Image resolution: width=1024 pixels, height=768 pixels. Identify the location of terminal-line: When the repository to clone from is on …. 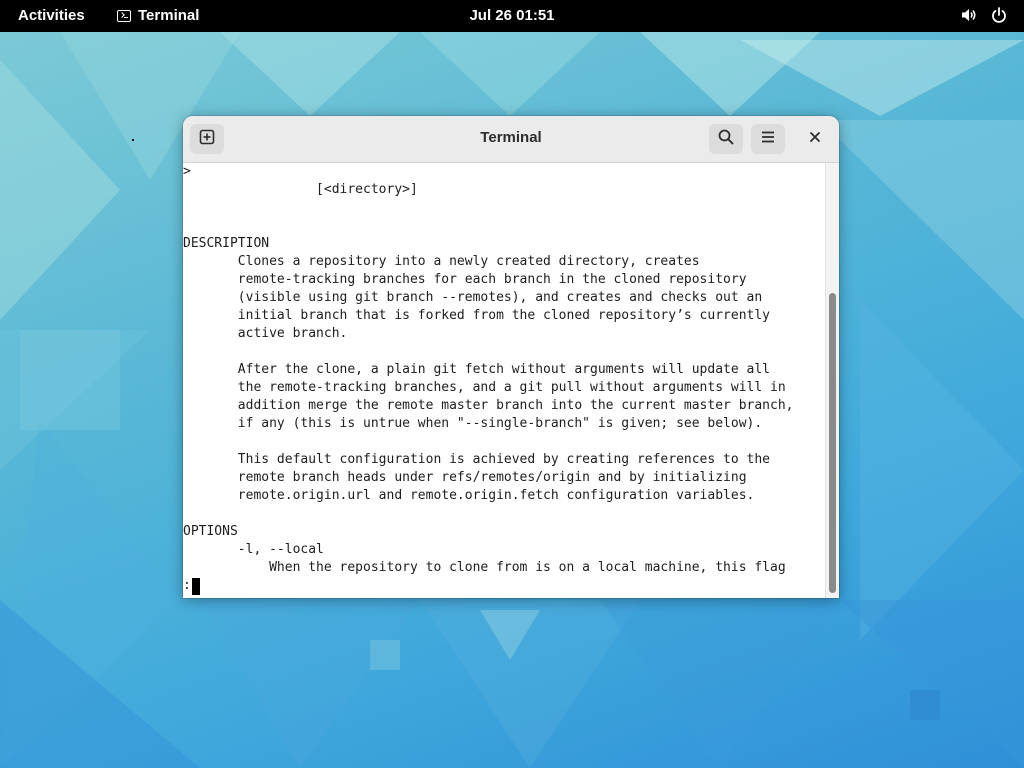
(484, 567).